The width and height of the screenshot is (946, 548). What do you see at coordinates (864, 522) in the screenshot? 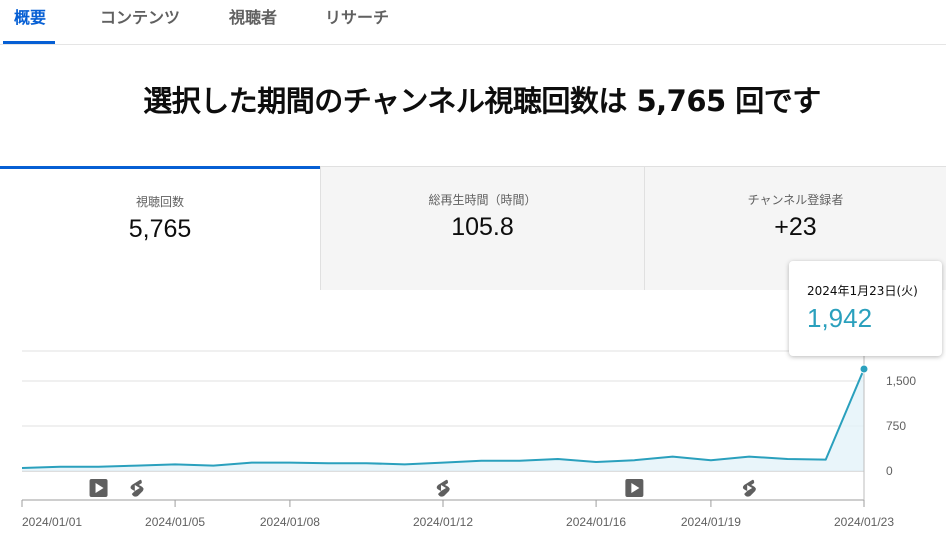
I see `x-tick-label: 2024/01/23` at bounding box center [864, 522].